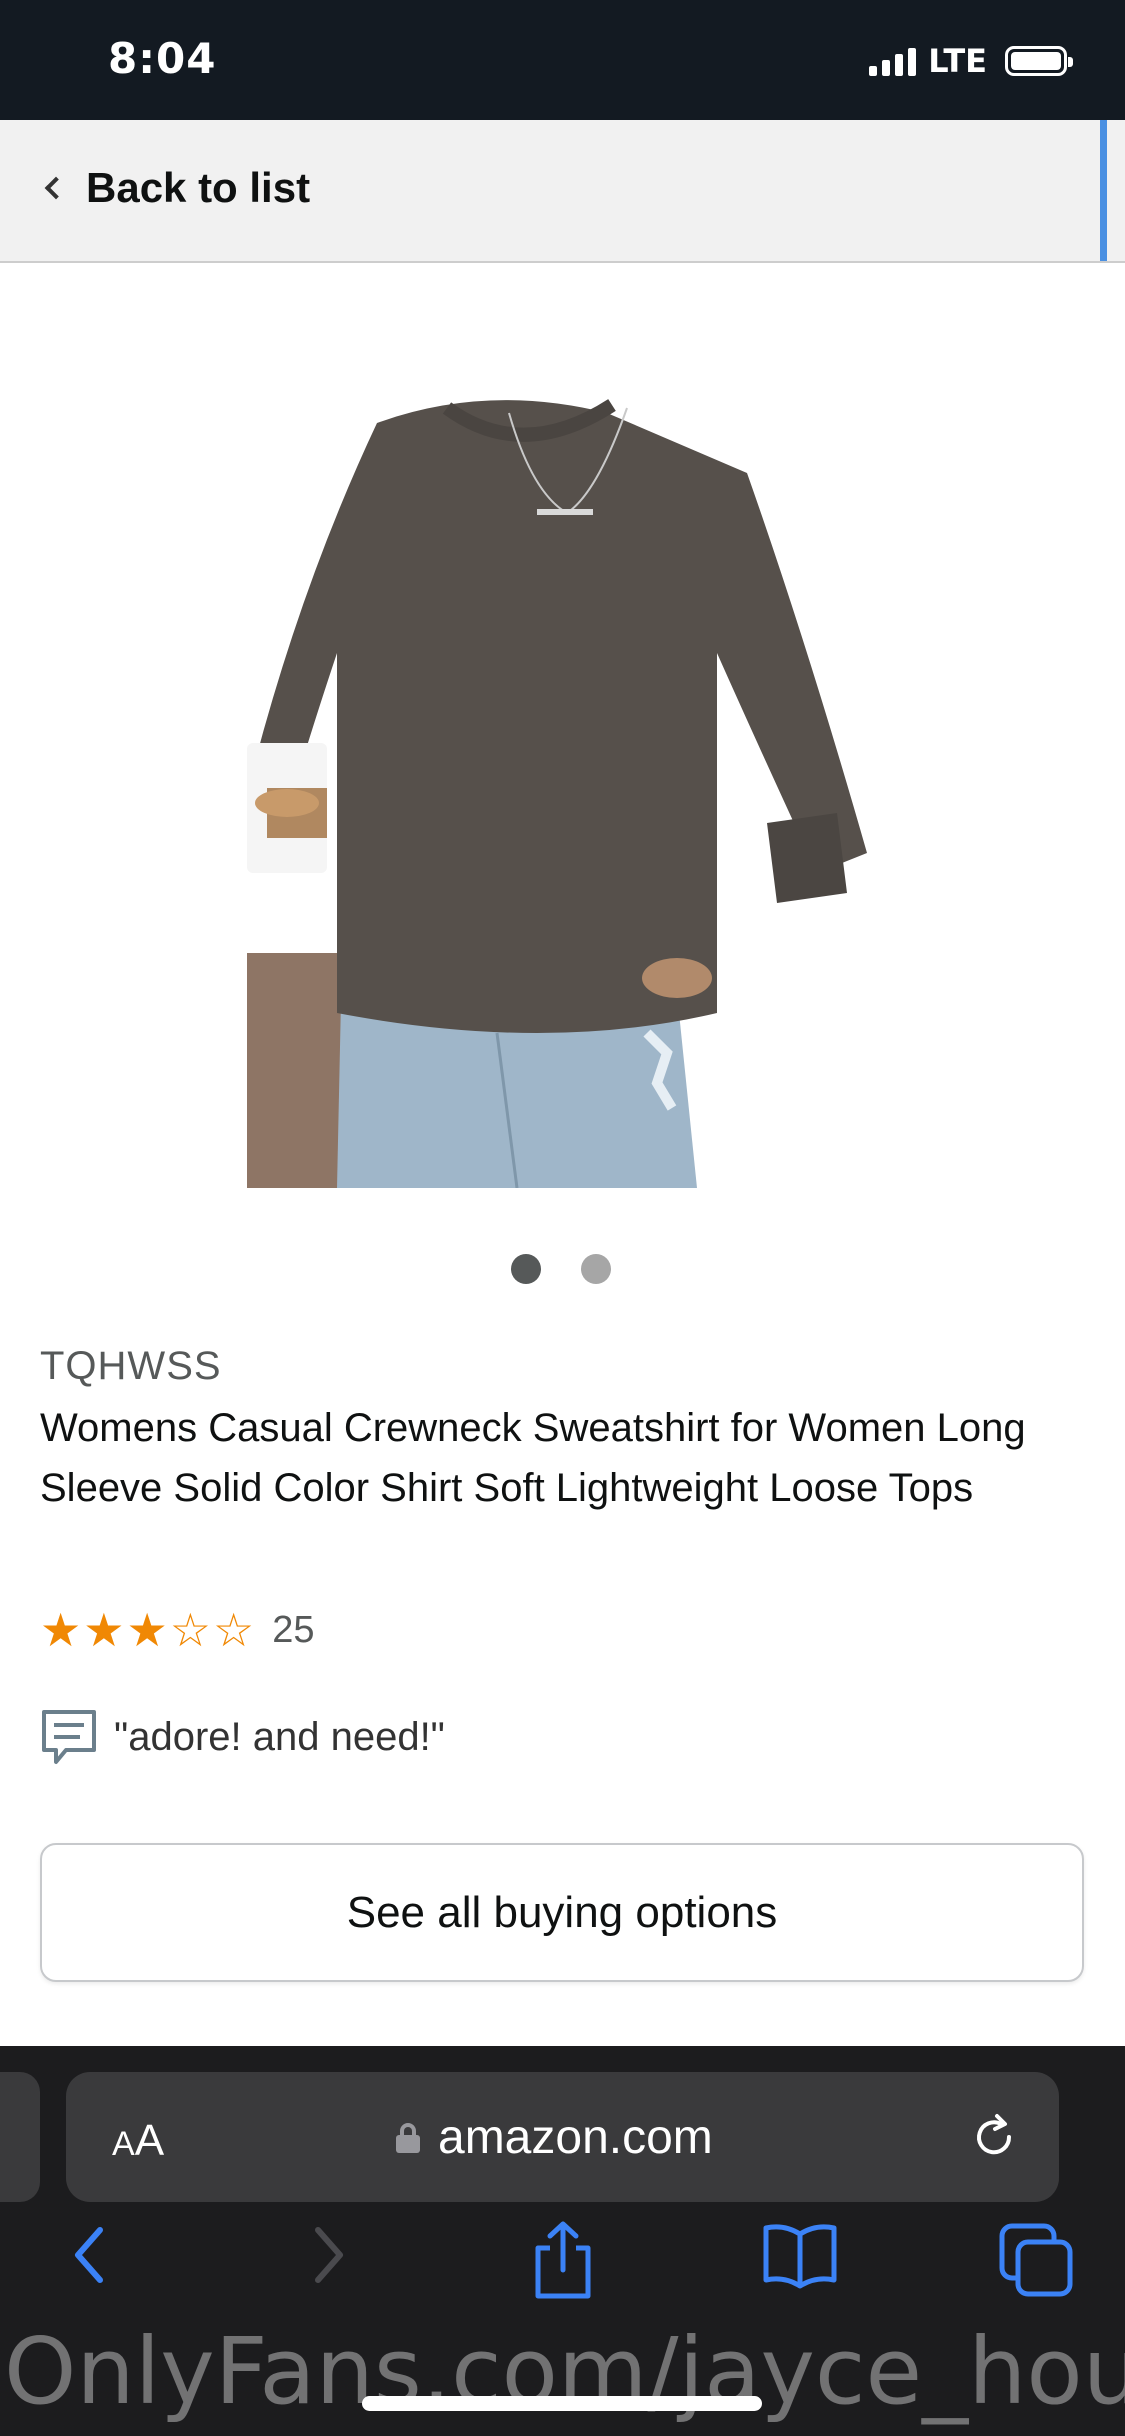 The height and width of the screenshot is (2436, 1125). Describe the element at coordinates (994, 2137) in the screenshot. I see `reload-icon` at that location.